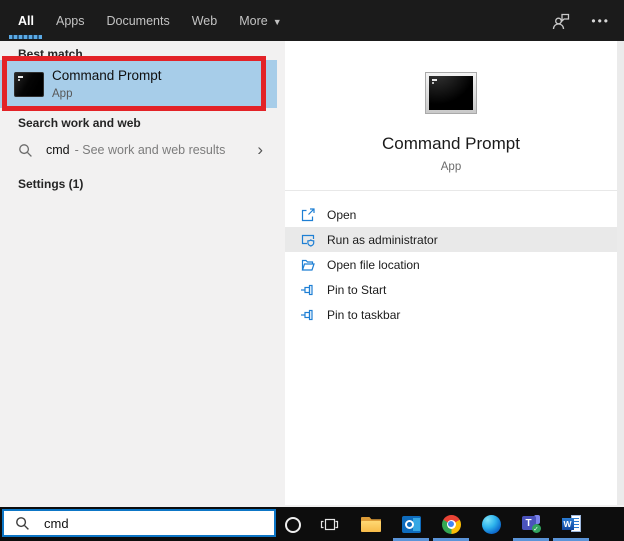 This screenshot has width=624, height=541. Describe the element at coordinates (329, 524) in the screenshot. I see `task-view-icon` at that location.